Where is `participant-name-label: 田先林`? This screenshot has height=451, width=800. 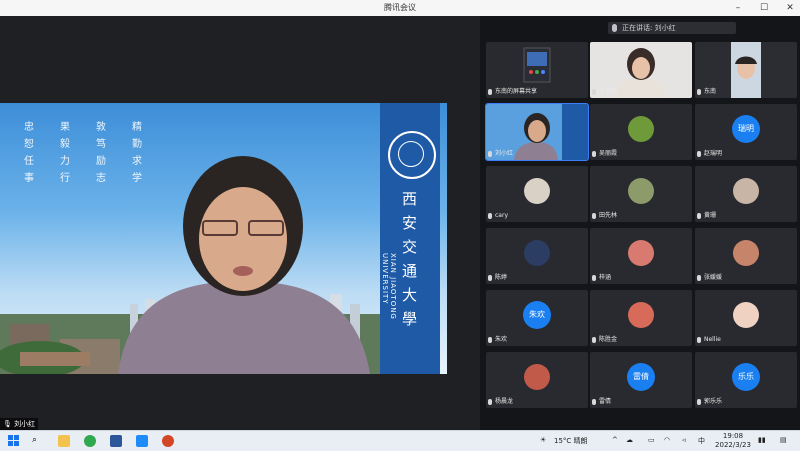
participant-name-label: 田先林 is located at coordinates (604, 216).